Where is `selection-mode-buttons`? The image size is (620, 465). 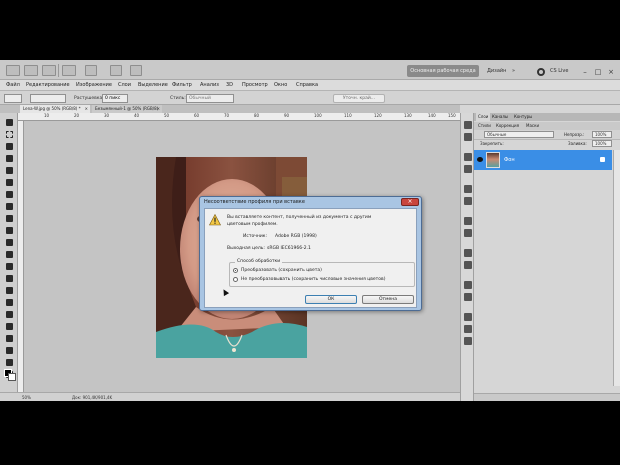
selection-mode-buttons is located at coordinates (48, 98).